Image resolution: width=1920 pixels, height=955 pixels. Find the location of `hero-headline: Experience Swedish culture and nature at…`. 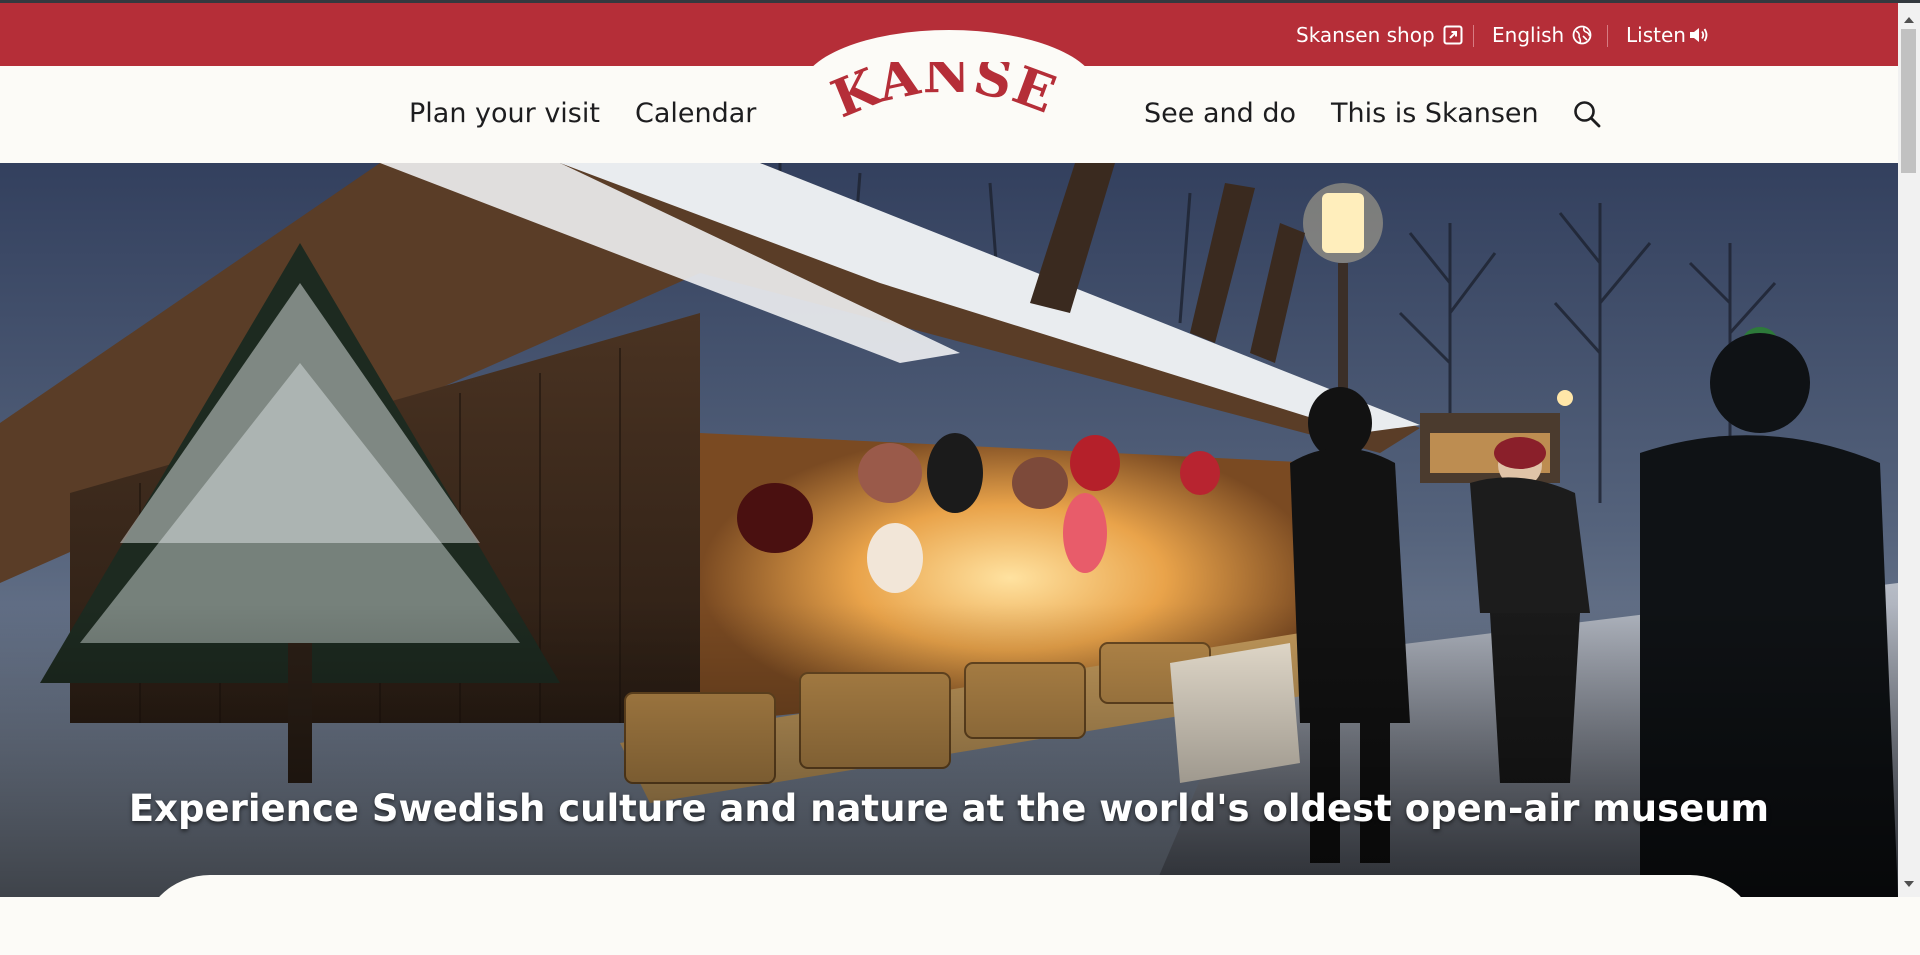

hero-headline: Experience Swedish culture and nature at… is located at coordinates (949, 808).